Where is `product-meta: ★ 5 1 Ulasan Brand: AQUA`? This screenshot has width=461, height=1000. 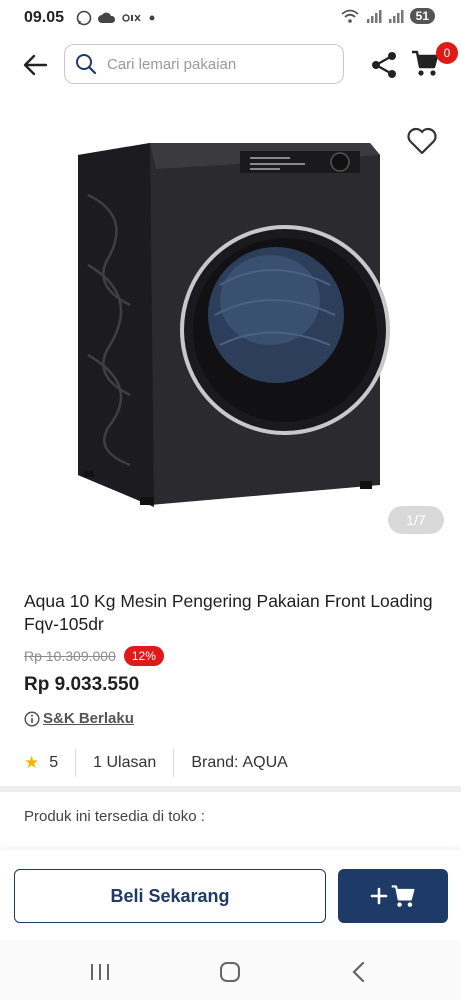
product-meta: ★ 5 1 Ulasan Brand: AQUA is located at coordinates (234, 763).